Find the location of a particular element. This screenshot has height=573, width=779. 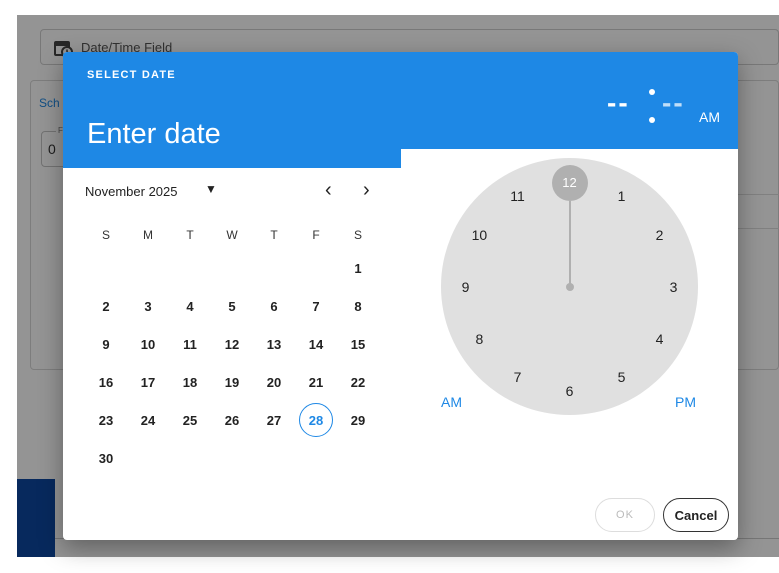

calendar-day-label: 6 is located at coordinates (274, 306).